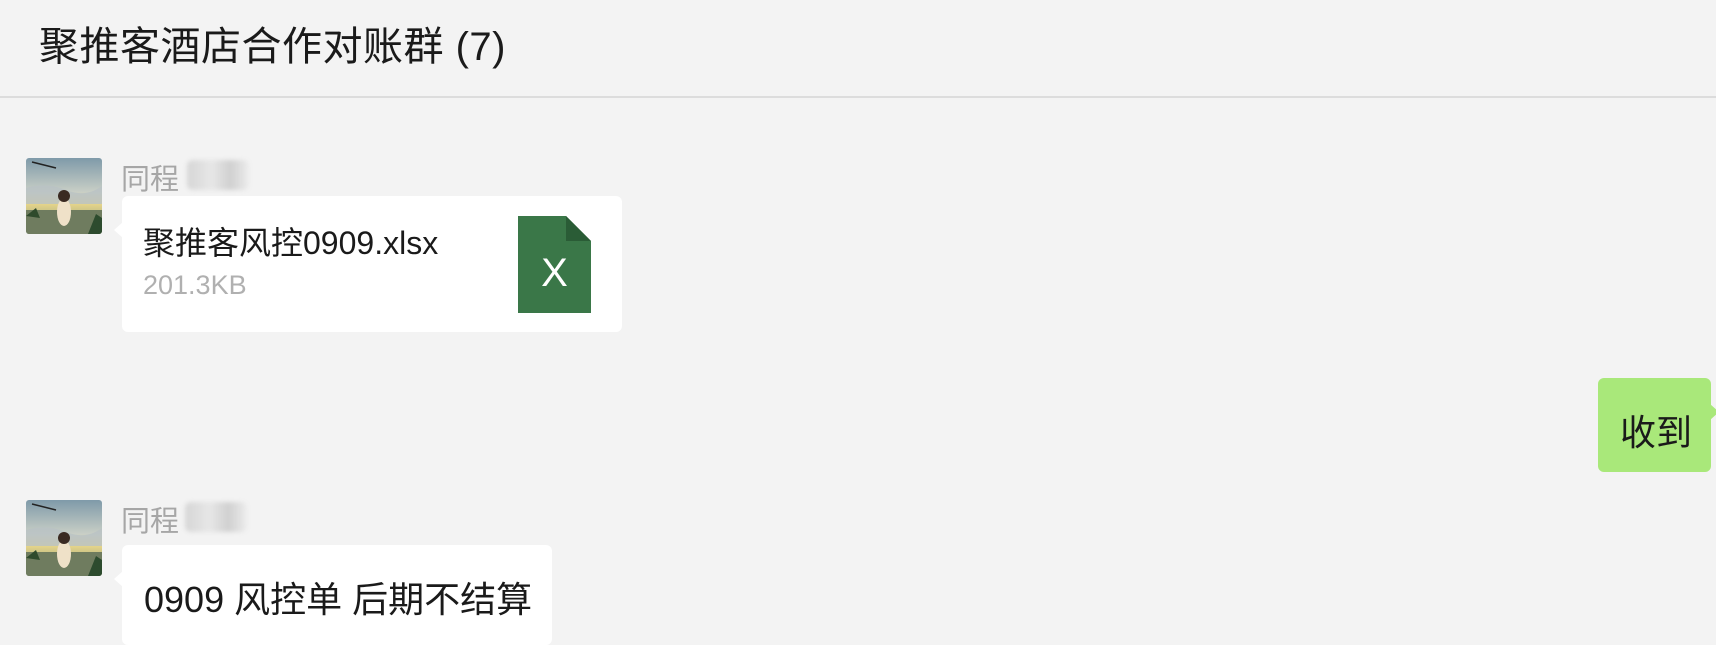 This screenshot has width=1716, height=645. Describe the element at coordinates (338, 599) in the screenshot. I see `message-text: 0909 风控单 后期不结算` at that location.